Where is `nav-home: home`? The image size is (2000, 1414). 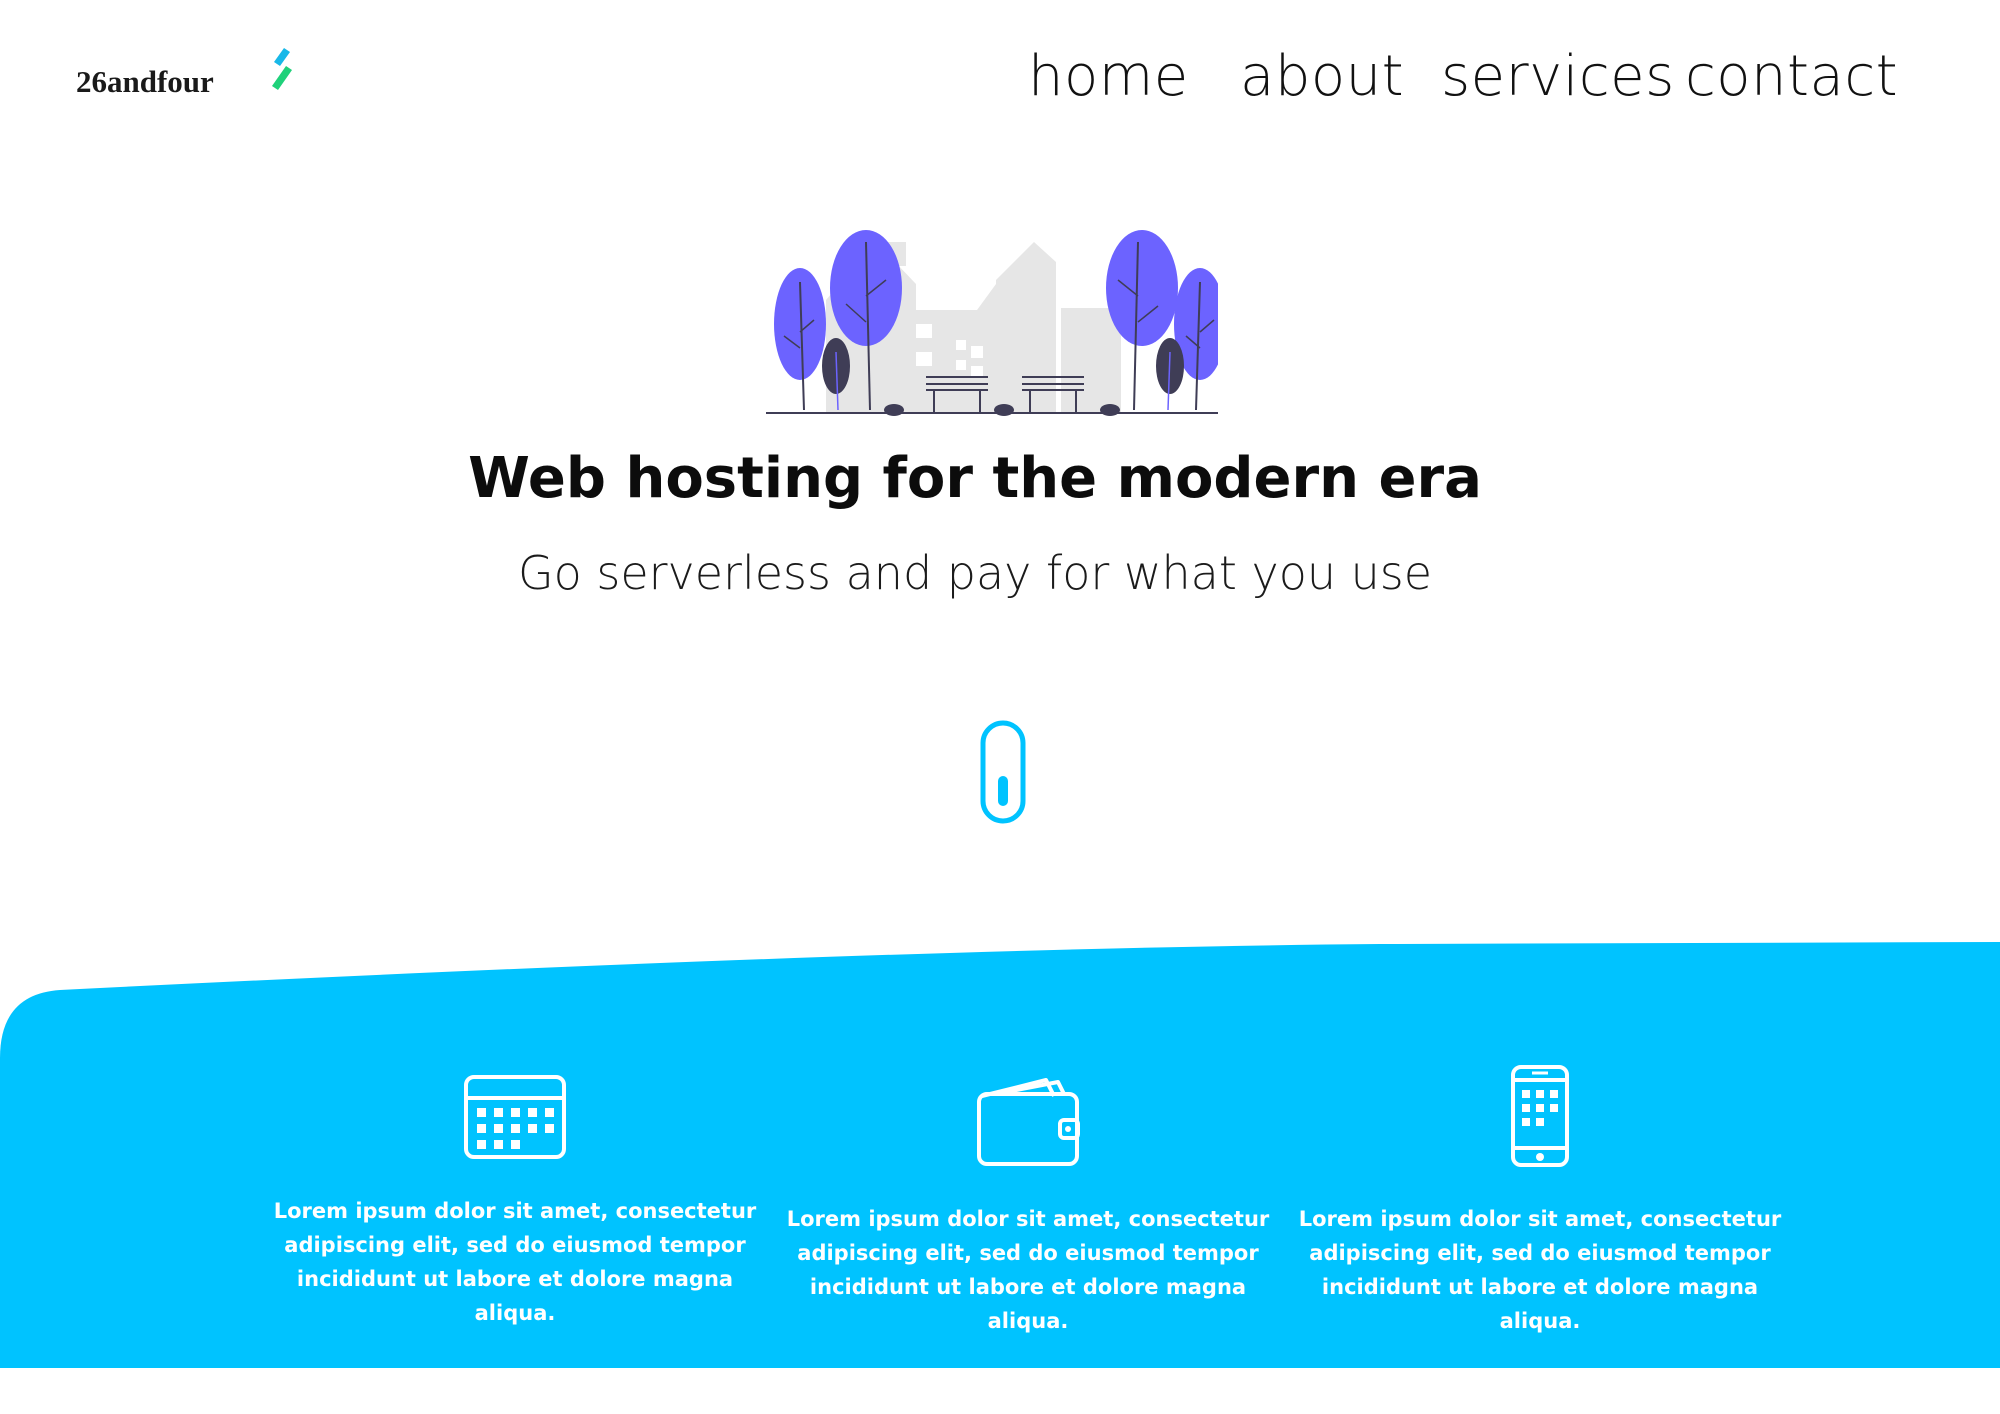
nav-home: home is located at coordinates (1108, 76).